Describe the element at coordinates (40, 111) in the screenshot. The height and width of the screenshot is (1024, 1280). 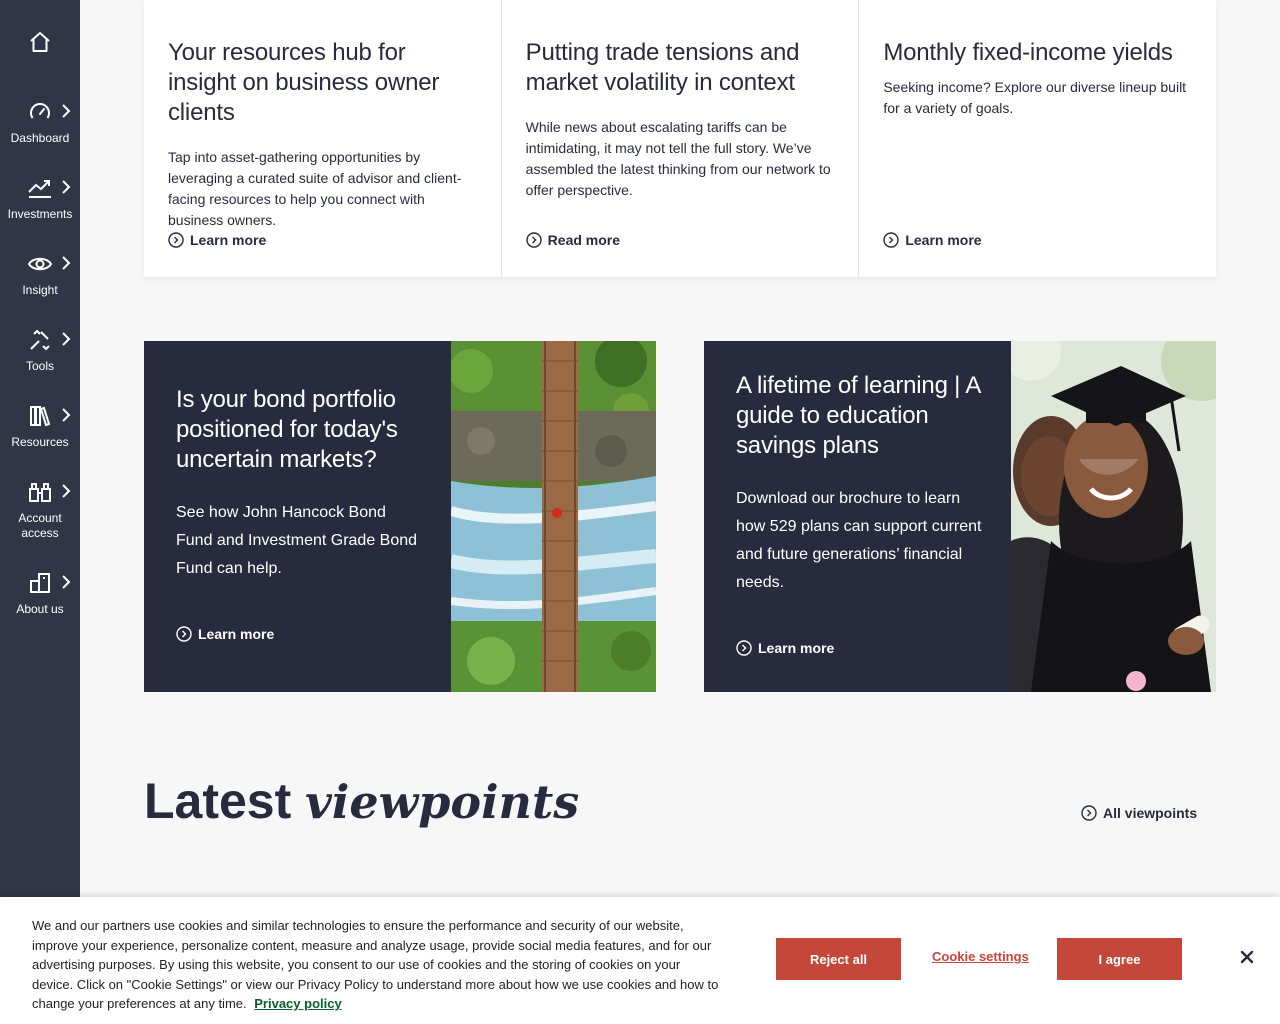
I see `gauge-icon` at that location.